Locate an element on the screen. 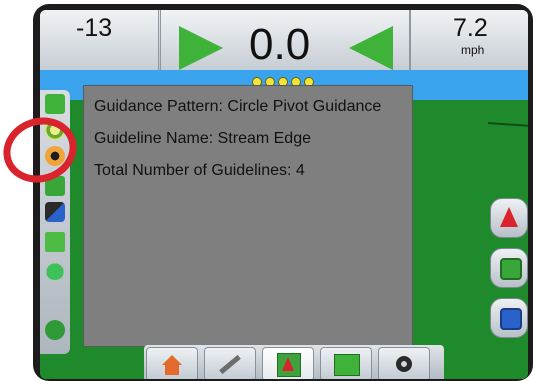  steering-guide: 0.0 is located at coordinates (285, 40).